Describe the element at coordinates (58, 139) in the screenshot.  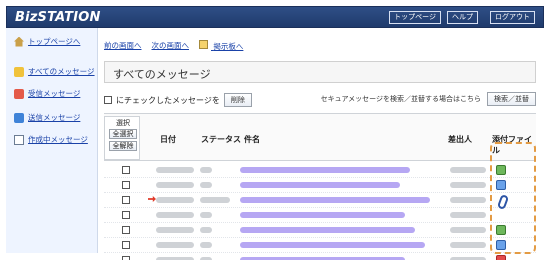
I see `sidebar-item-label: 作成中メッセージ` at that location.